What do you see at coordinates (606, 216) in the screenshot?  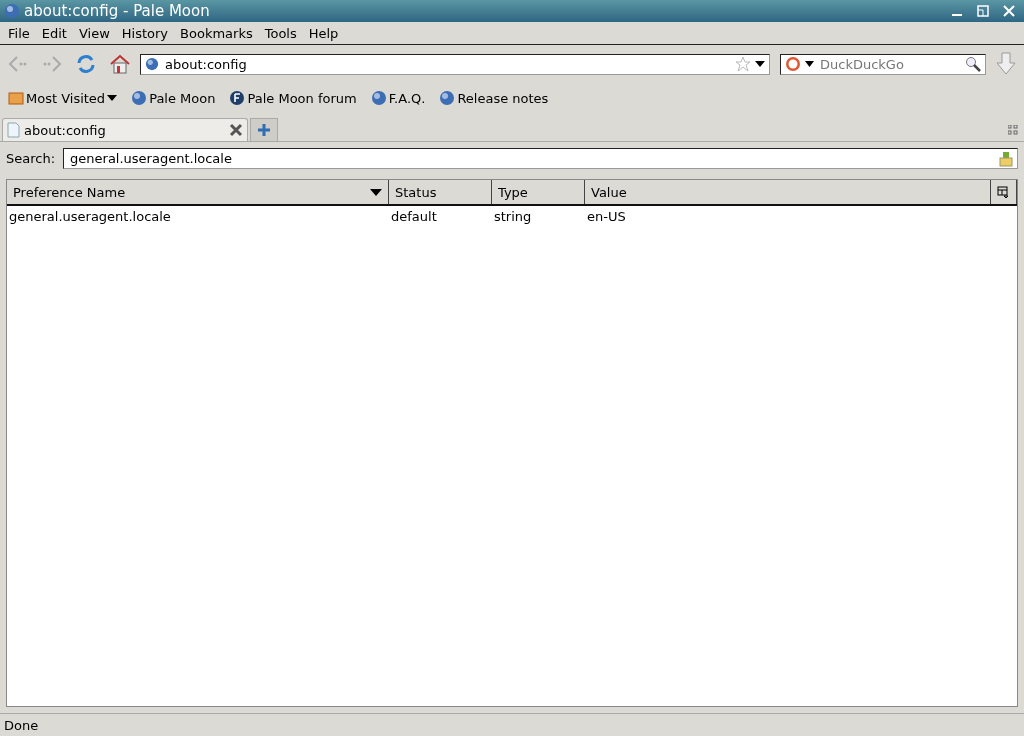 I see `table-cell-text: en-US` at bounding box center [606, 216].